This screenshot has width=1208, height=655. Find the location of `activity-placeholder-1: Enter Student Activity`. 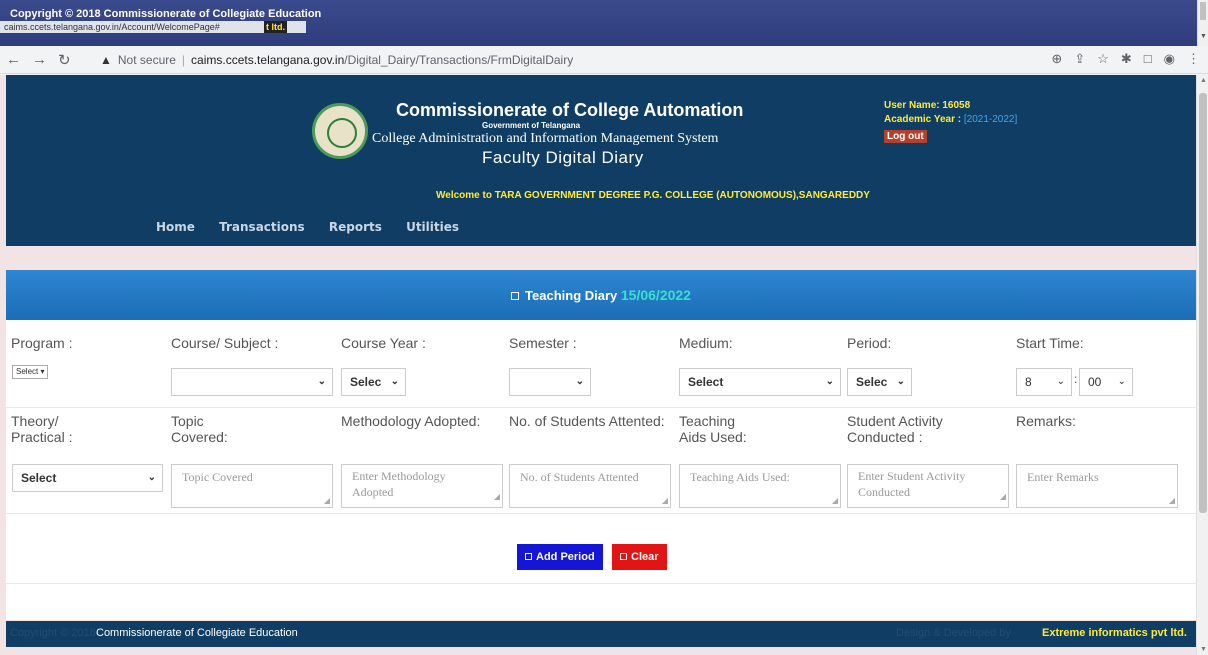

activity-placeholder-1: Enter Student Activity is located at coordinates (912, 476).